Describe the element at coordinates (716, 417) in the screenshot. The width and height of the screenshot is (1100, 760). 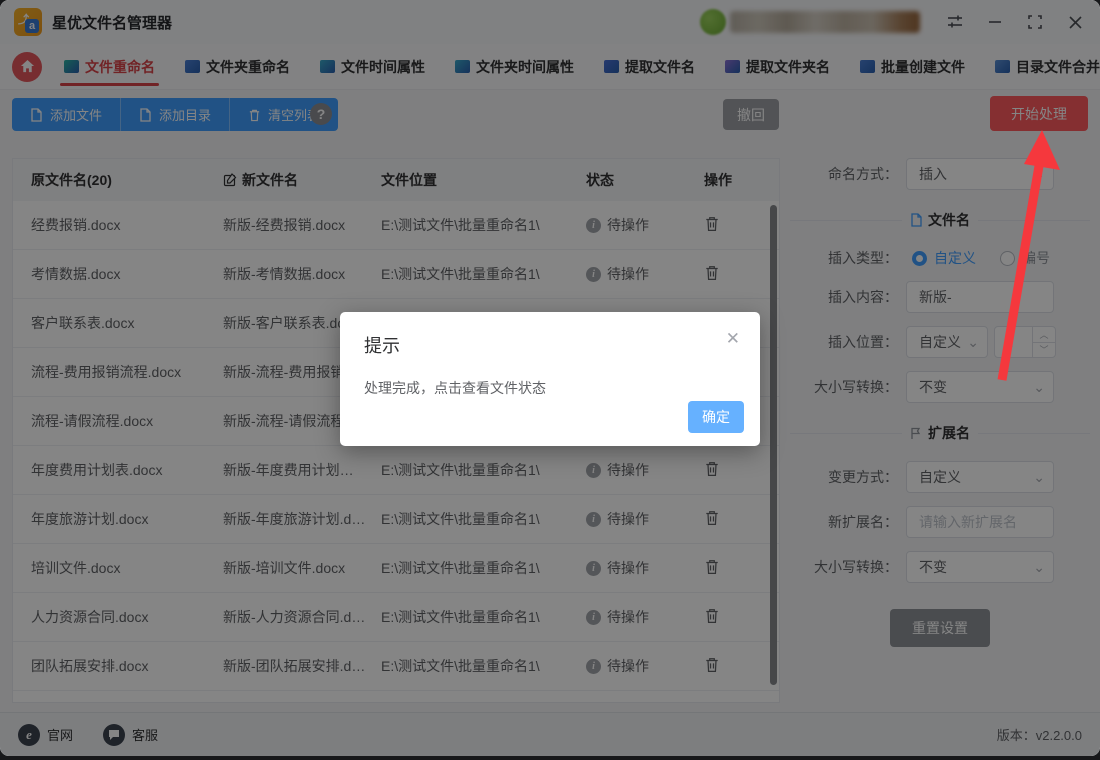
I see `dialog-ok-button: 确定` at that location.